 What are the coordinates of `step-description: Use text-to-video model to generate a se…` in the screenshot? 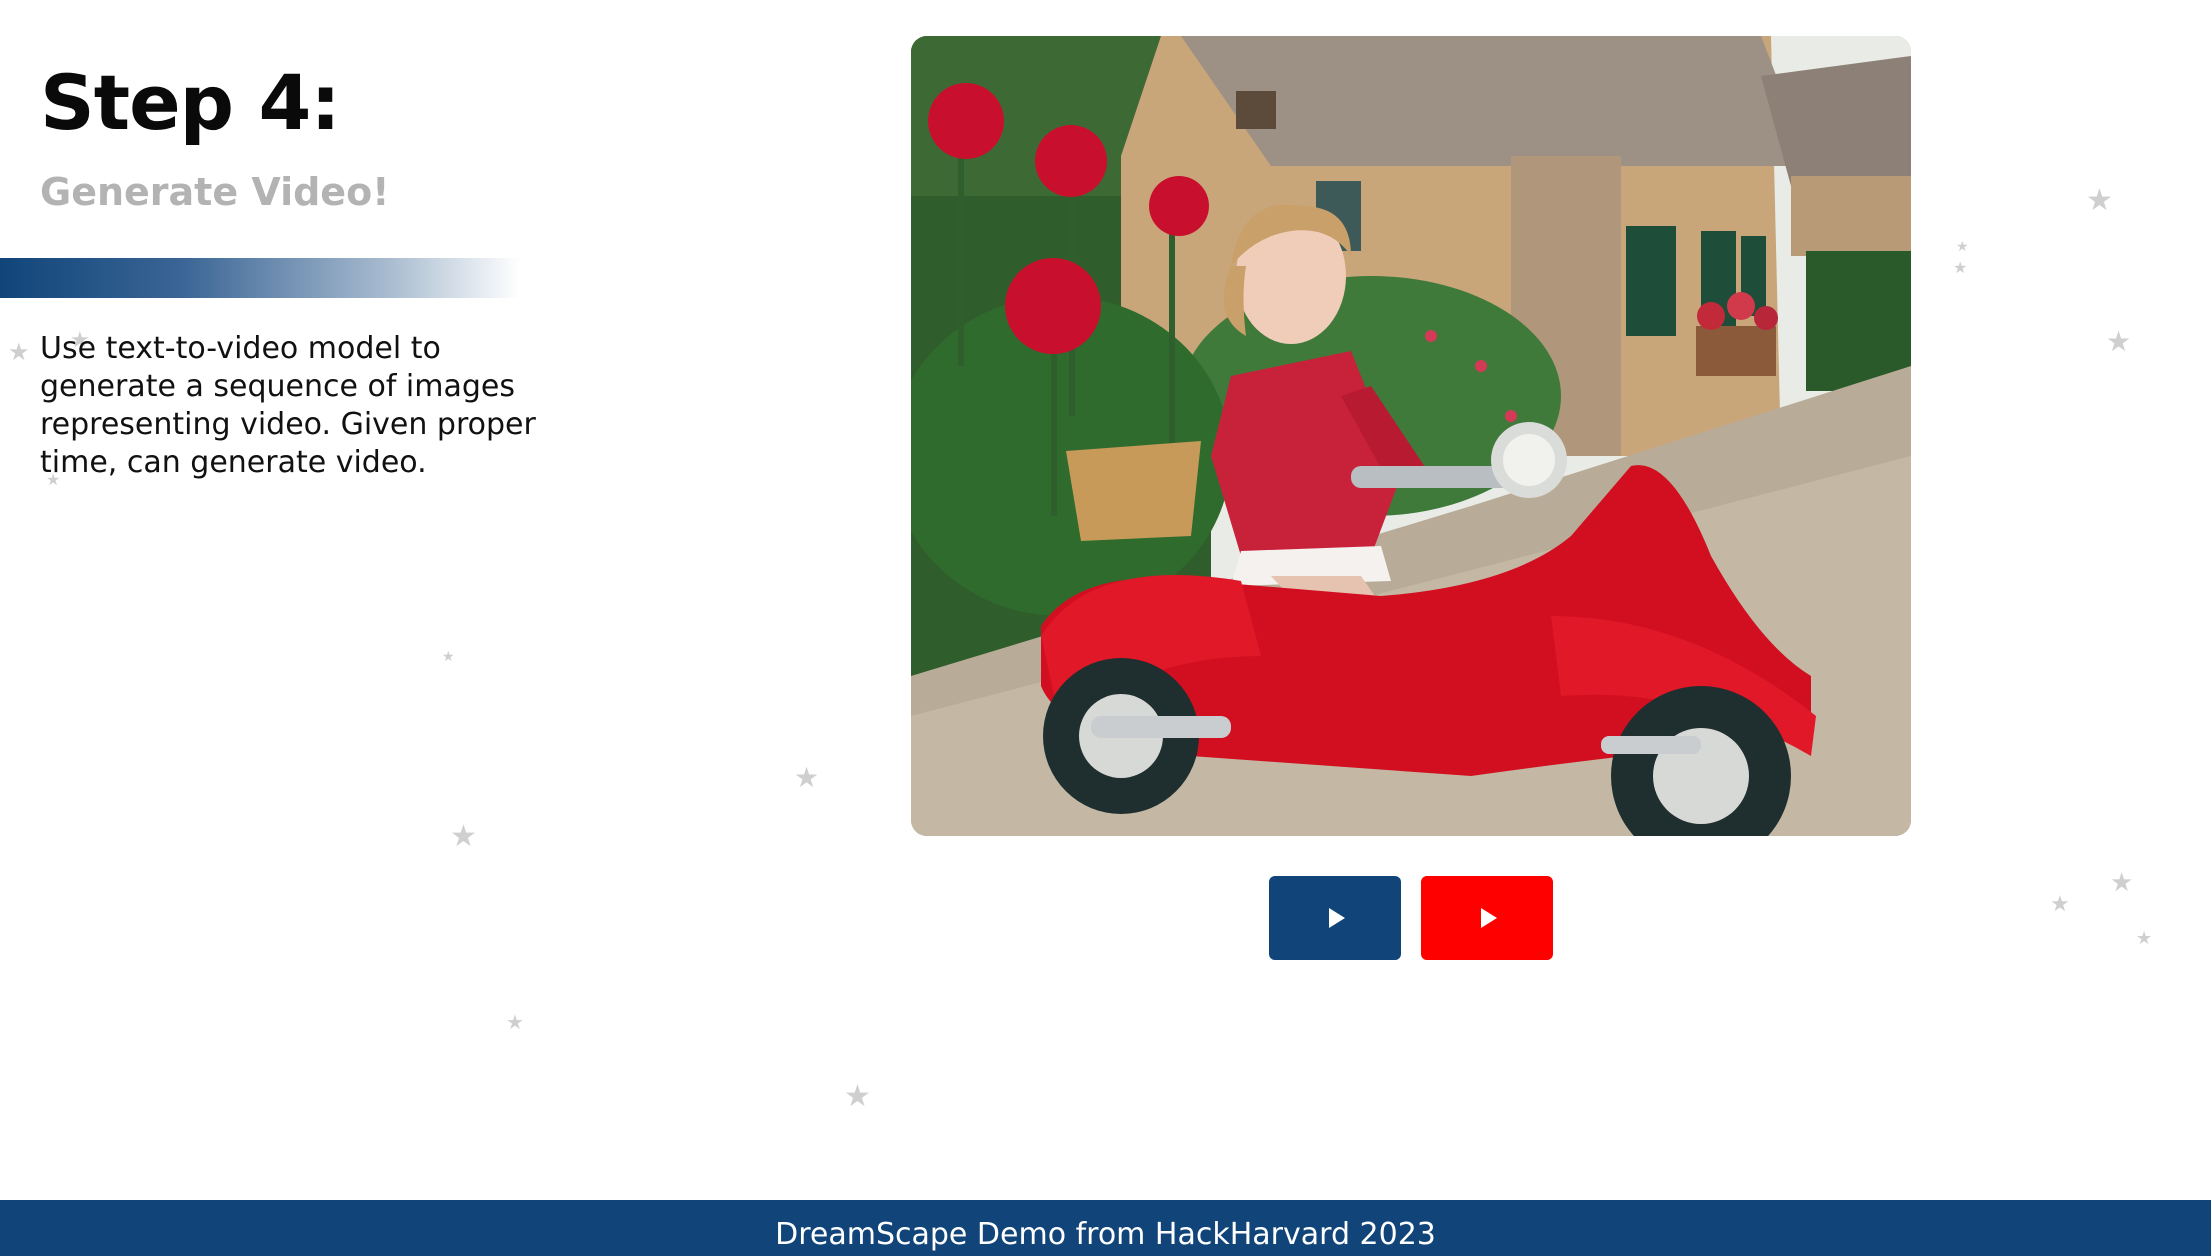 It's located at (288, 405).